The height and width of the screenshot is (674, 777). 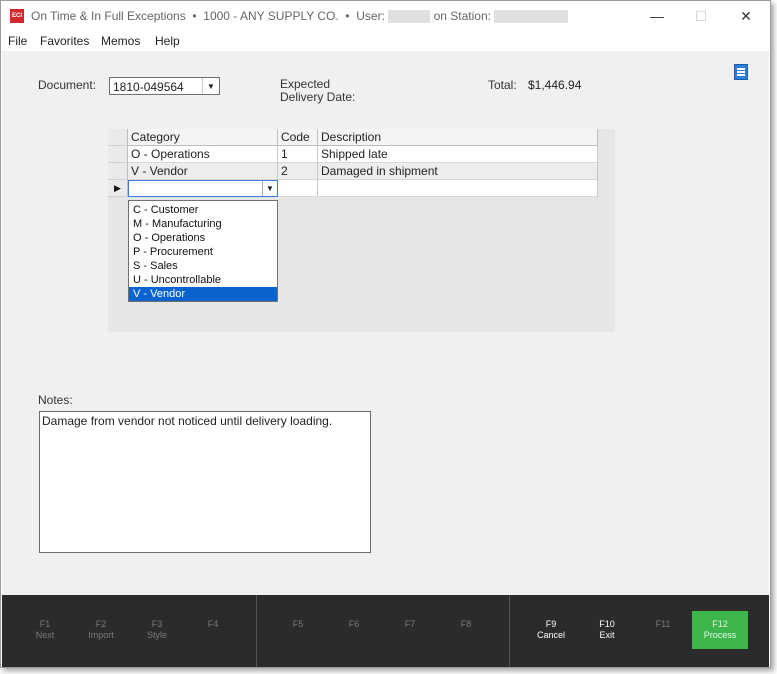 I want to click on f9-key: F9, so click(x=551, y=624).